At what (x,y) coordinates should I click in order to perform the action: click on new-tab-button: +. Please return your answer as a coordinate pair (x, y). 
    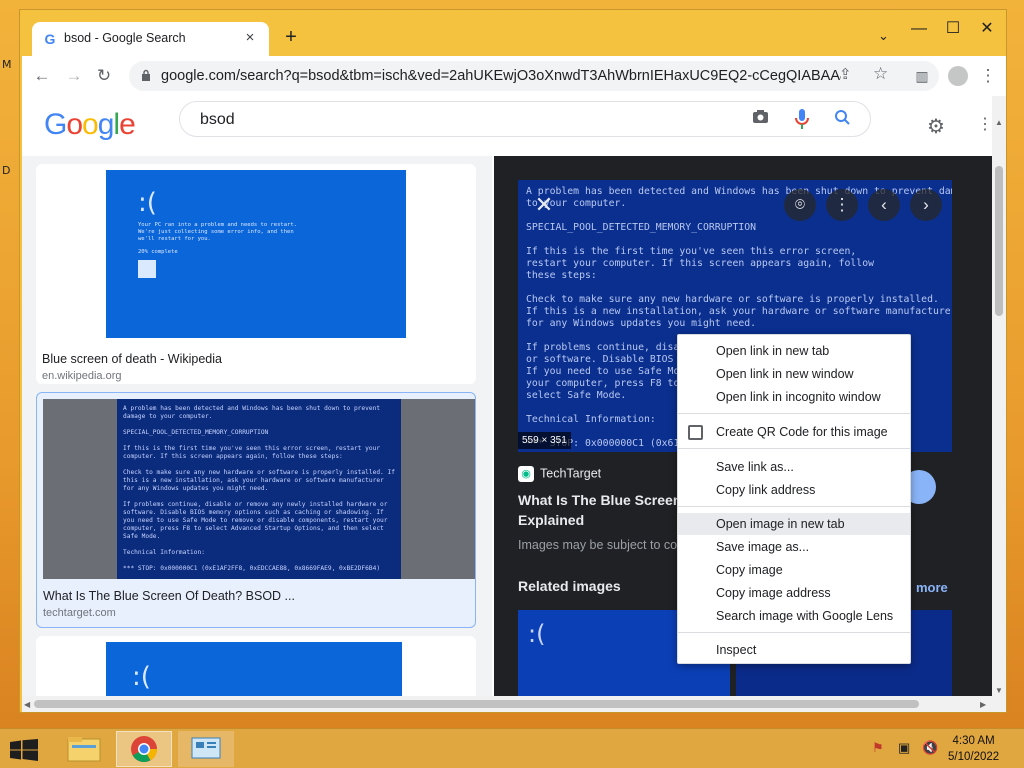
    Looking at the image, I should click on (291, 37).